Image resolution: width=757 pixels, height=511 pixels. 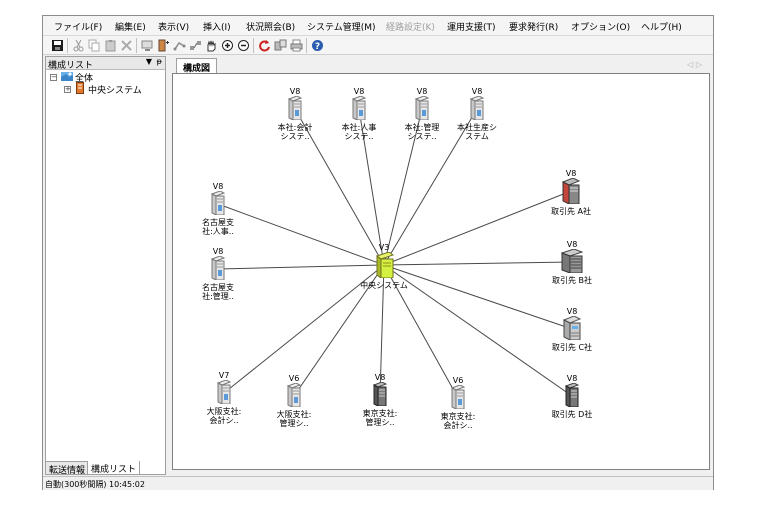 What do you see at coordinates (114, 468) in the screenshot?
I see `tab-config-list: 構成リスト` at bounding box center [114, 468].